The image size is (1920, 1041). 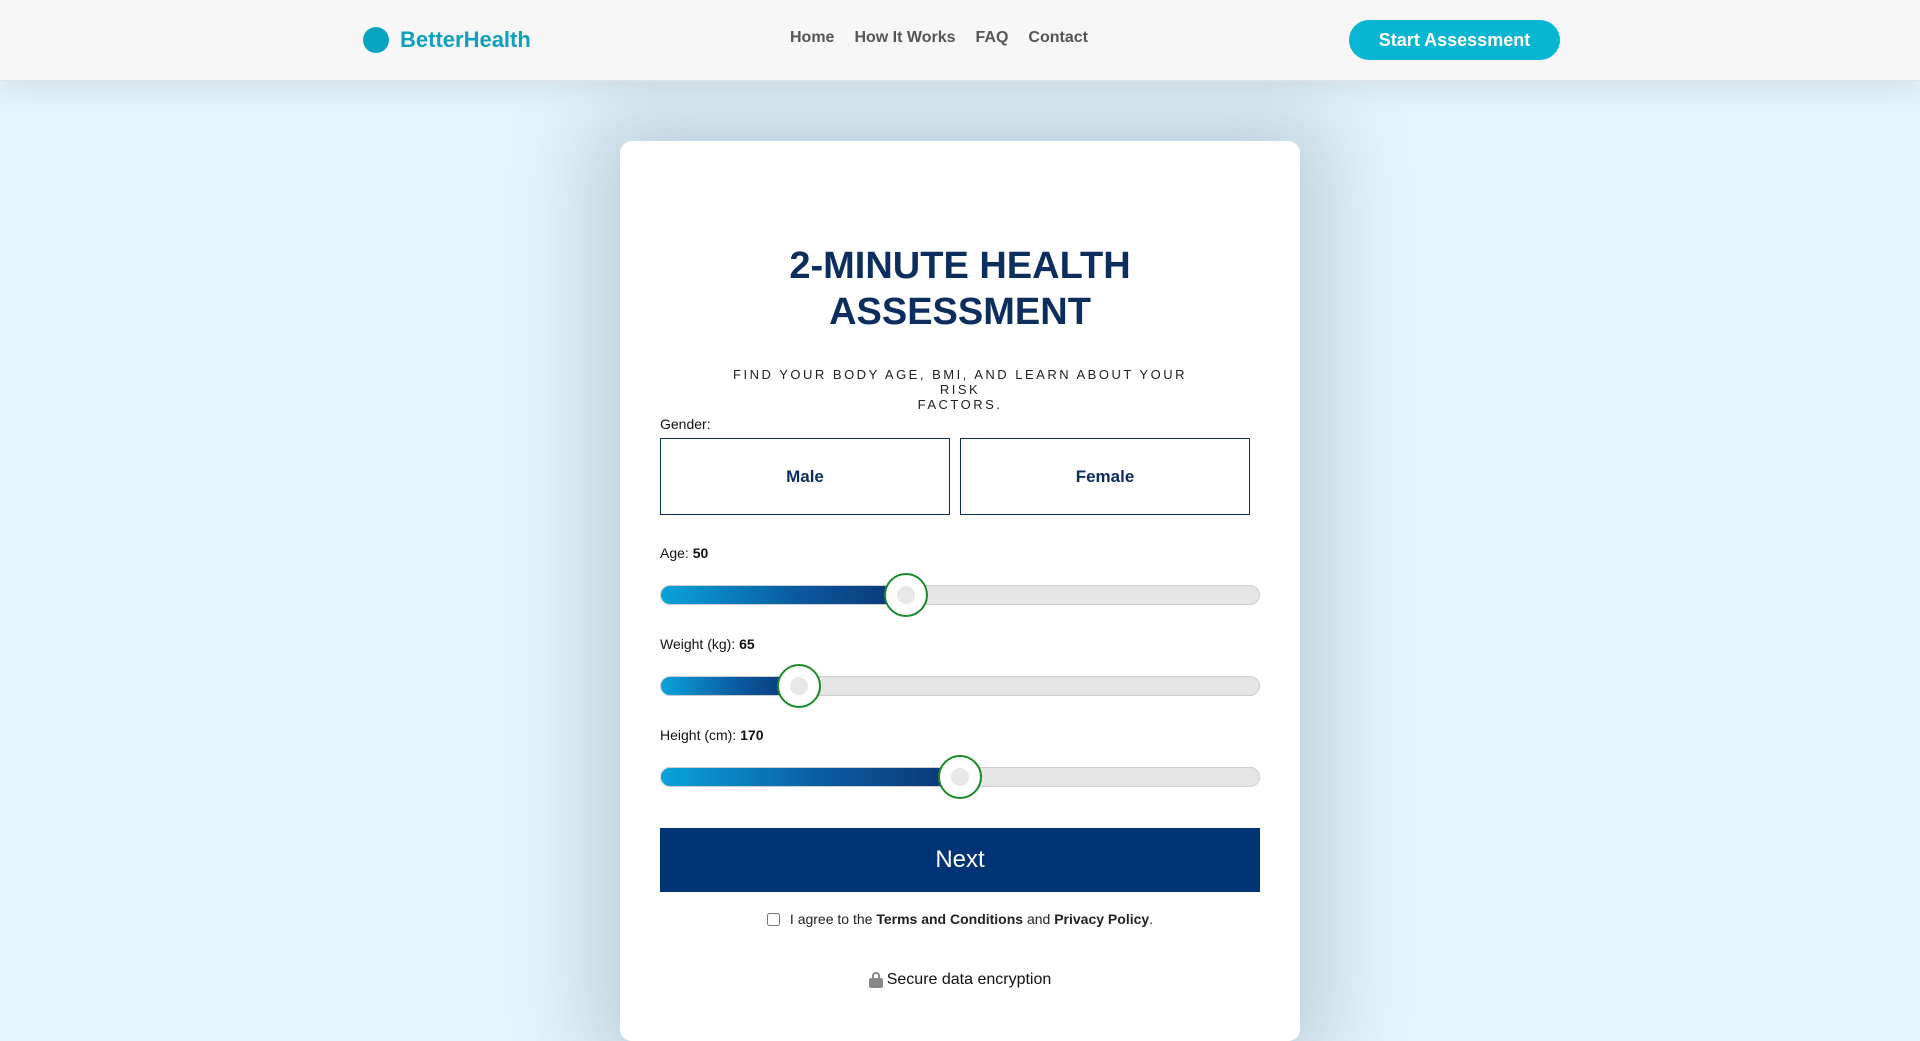 What do you see at coordinates (700, 553) in the screenshot?
I see `age-value: 50` at bounding box center [700, 553].